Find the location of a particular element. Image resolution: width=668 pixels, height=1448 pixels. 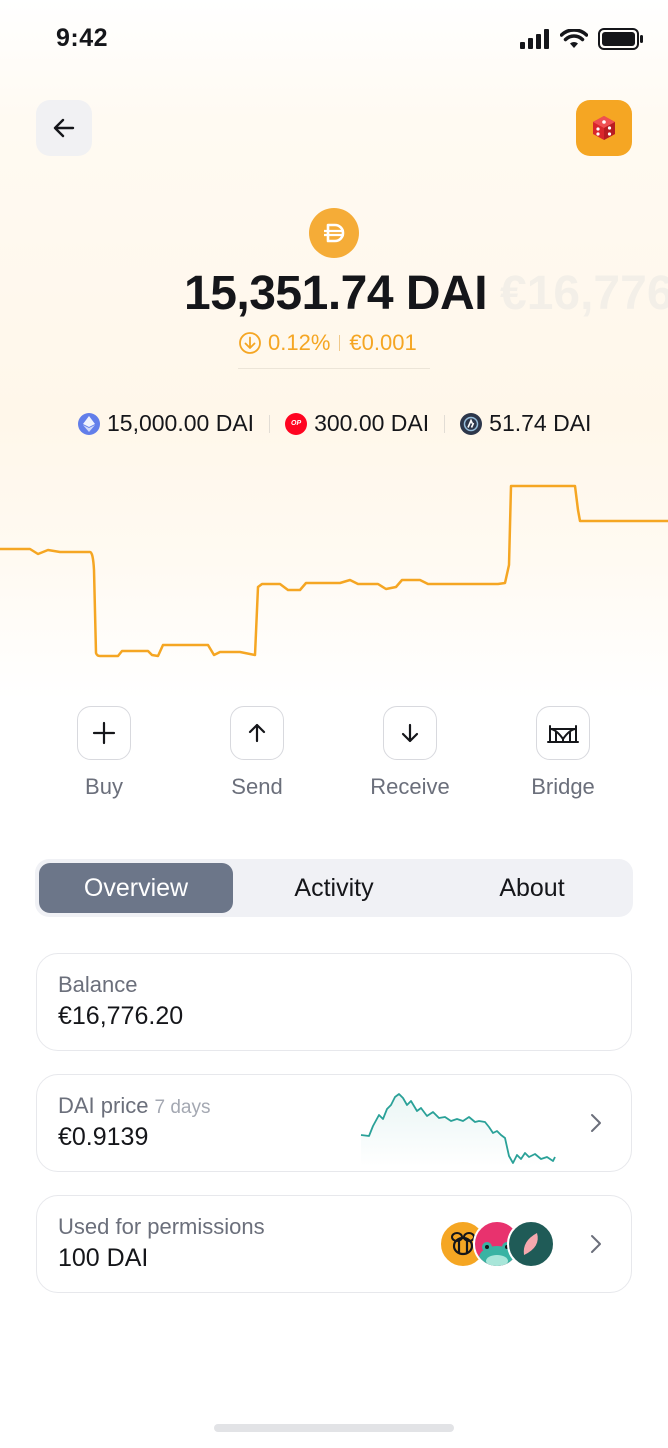

arrow-up-icon is located at coordinates (257, 733).